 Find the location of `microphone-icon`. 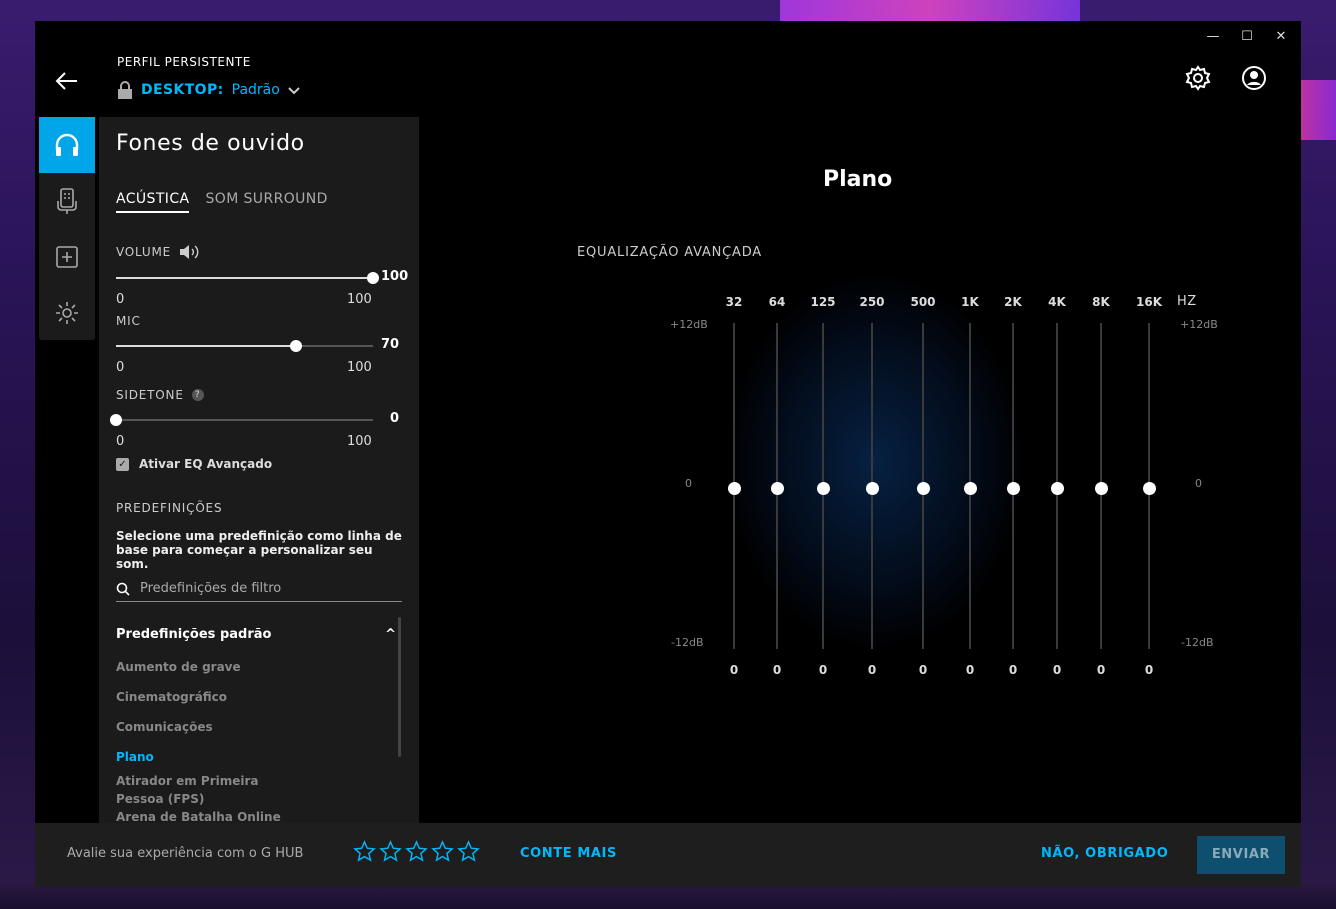

microphone-icon is located at coordinates (67, 201).